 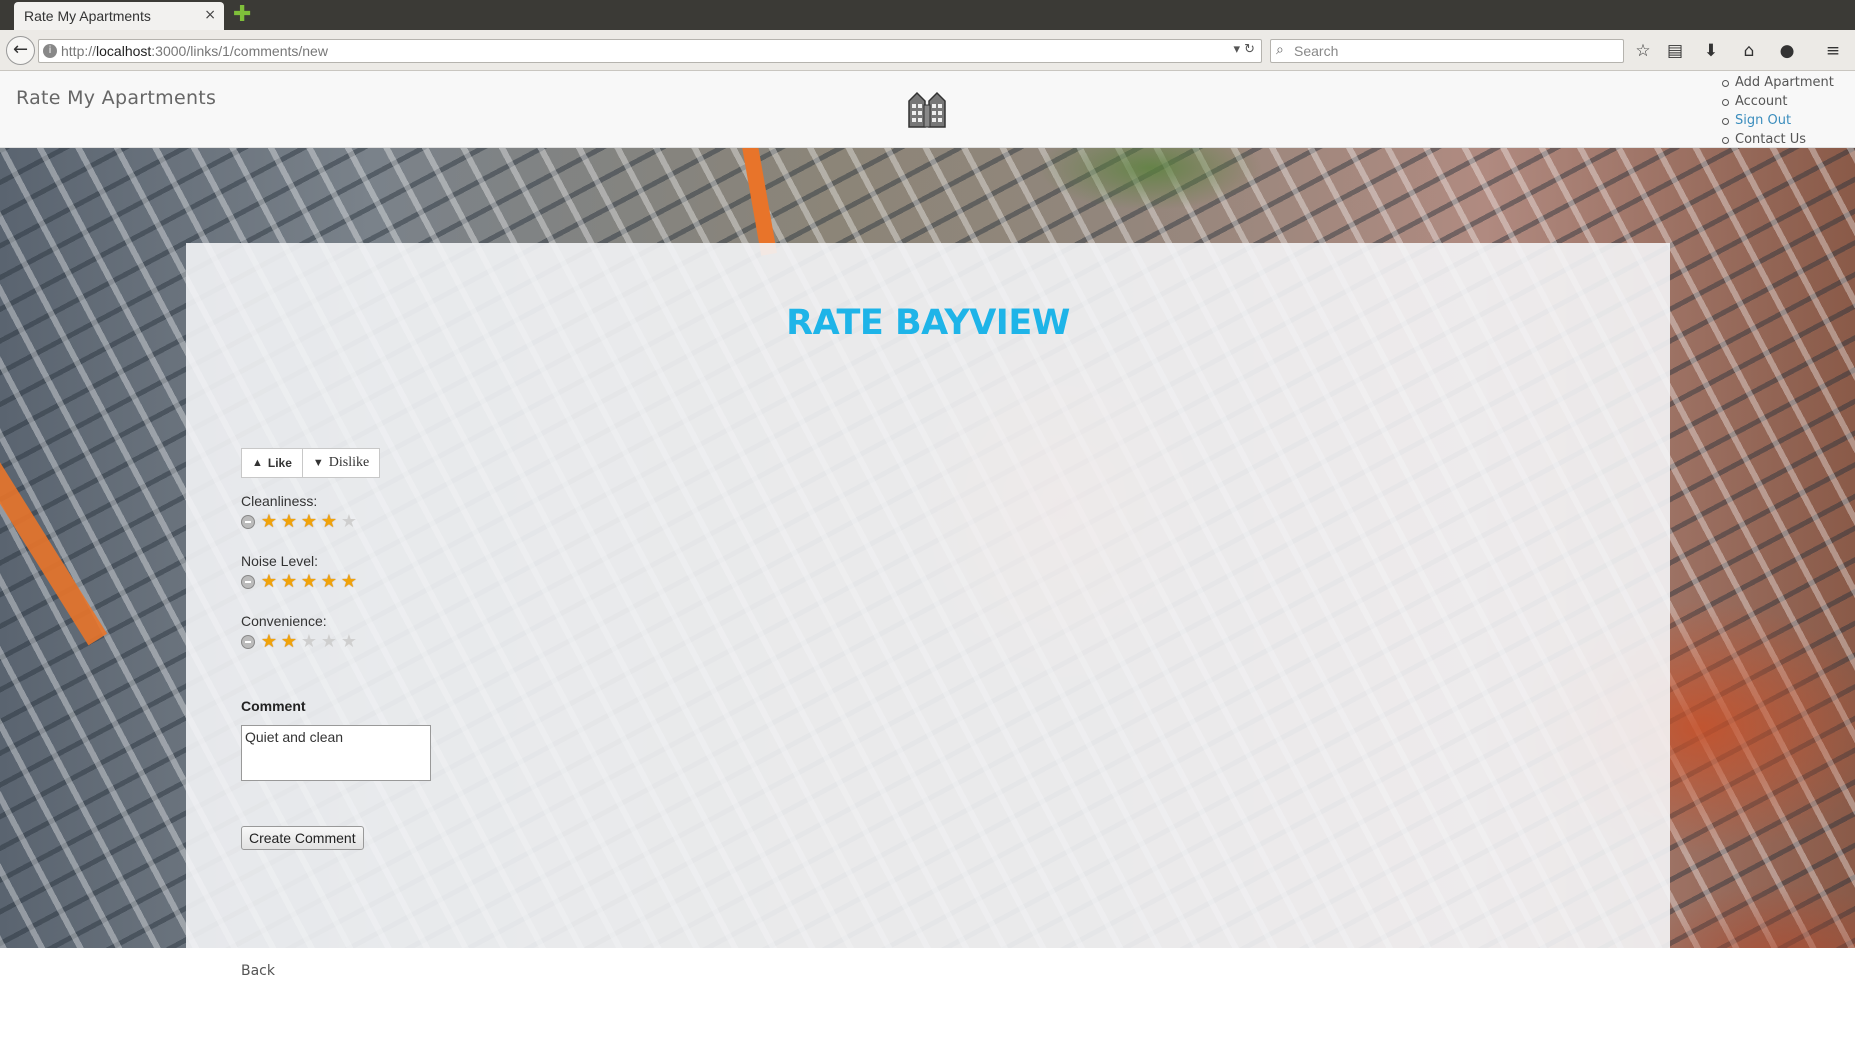 I want to click on dislike-button: ▼ Dislike, so click(x=341, y=463).